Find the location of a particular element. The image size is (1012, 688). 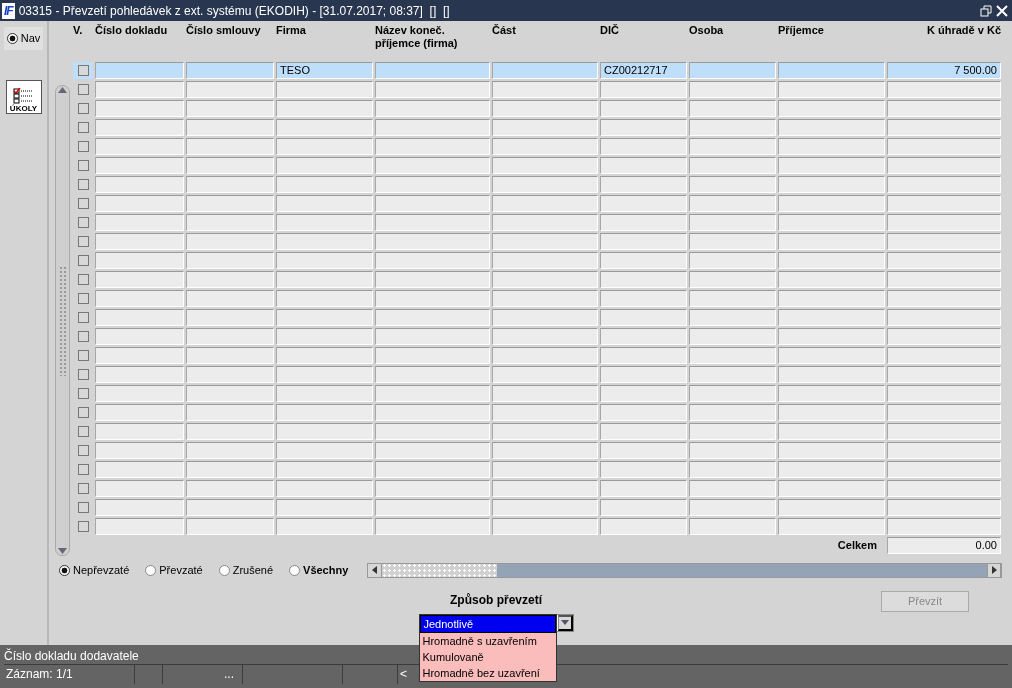

table-cell: 7 500.00 is located at coordinates (944, 70).